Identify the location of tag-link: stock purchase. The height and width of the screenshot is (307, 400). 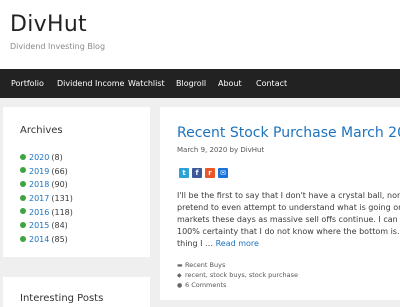
(273, 275).